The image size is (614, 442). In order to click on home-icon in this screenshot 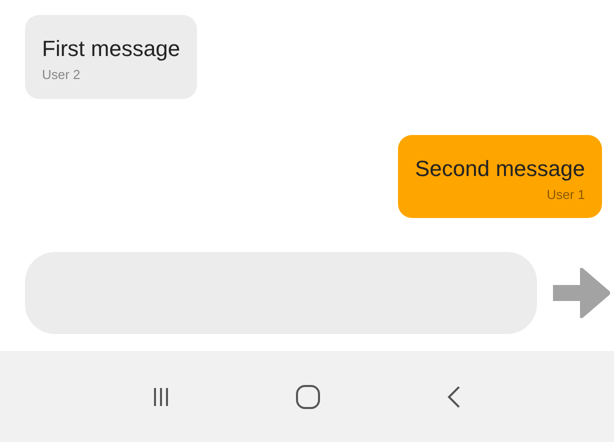, I will do `click(308, 397)`.